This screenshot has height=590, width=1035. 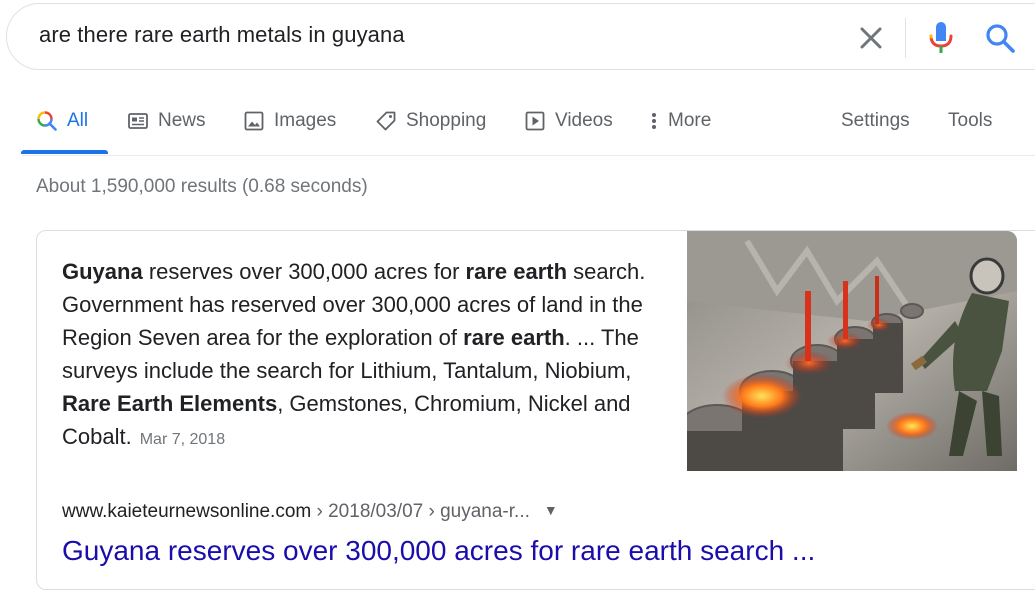 I want to click on source-domain: www.kaieteurnewsonline.com, so click(x=187, y=511).